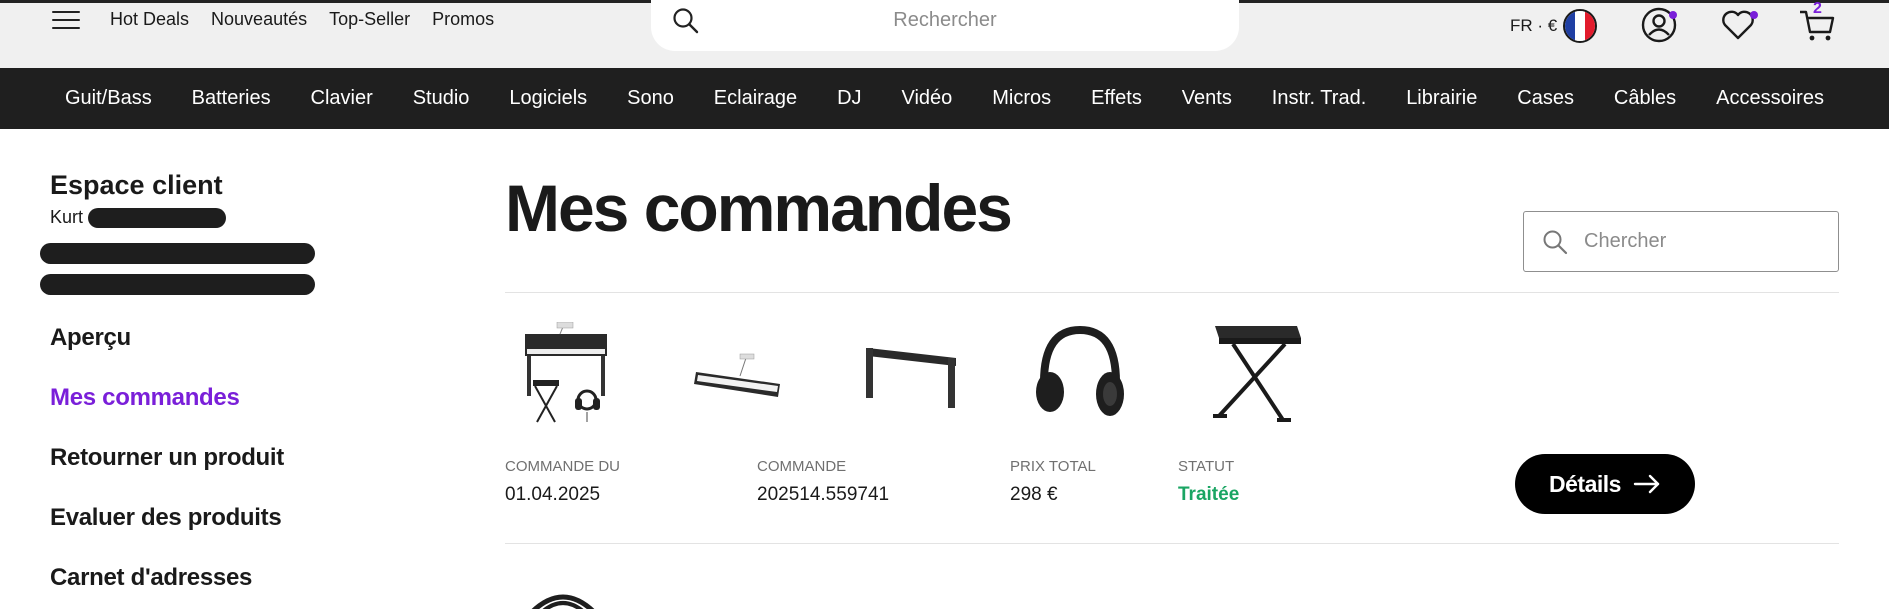 The width and height of the screenshot is (1889, 609). Describe the element at coordinates (553, 494) in the screenshot. I see `order-date-value: 01.04.2025` at that location.